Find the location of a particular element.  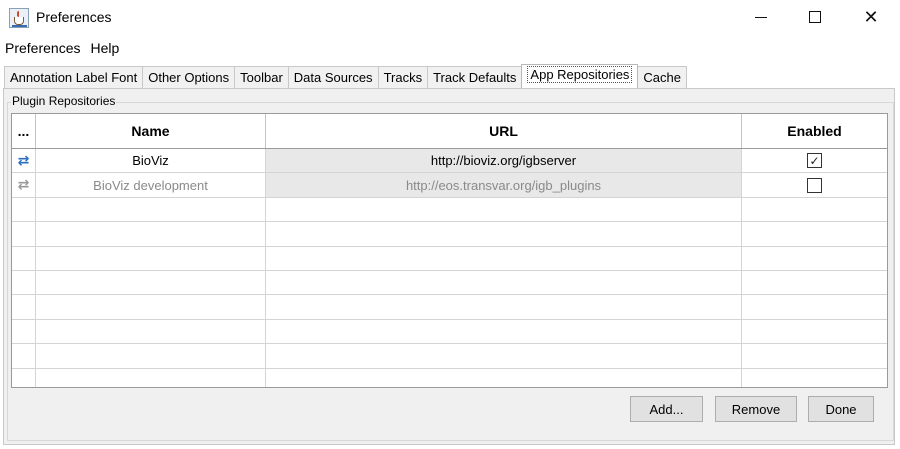

repo-url: http://eos.transvar.org/igb_plugins is located at coordinates (504, 185).